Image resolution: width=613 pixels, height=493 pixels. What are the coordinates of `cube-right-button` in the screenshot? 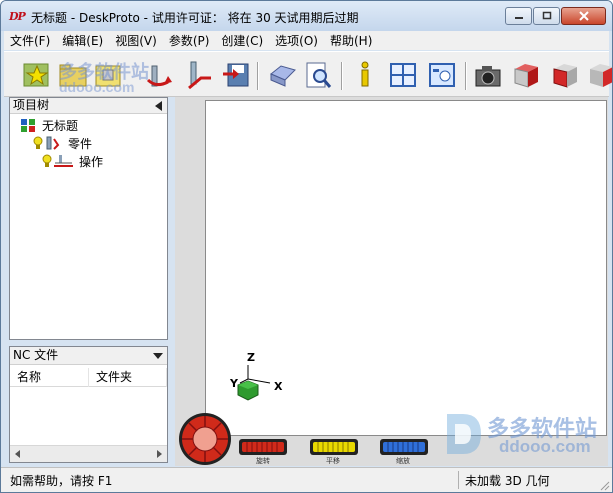 It's located at (598, 75).